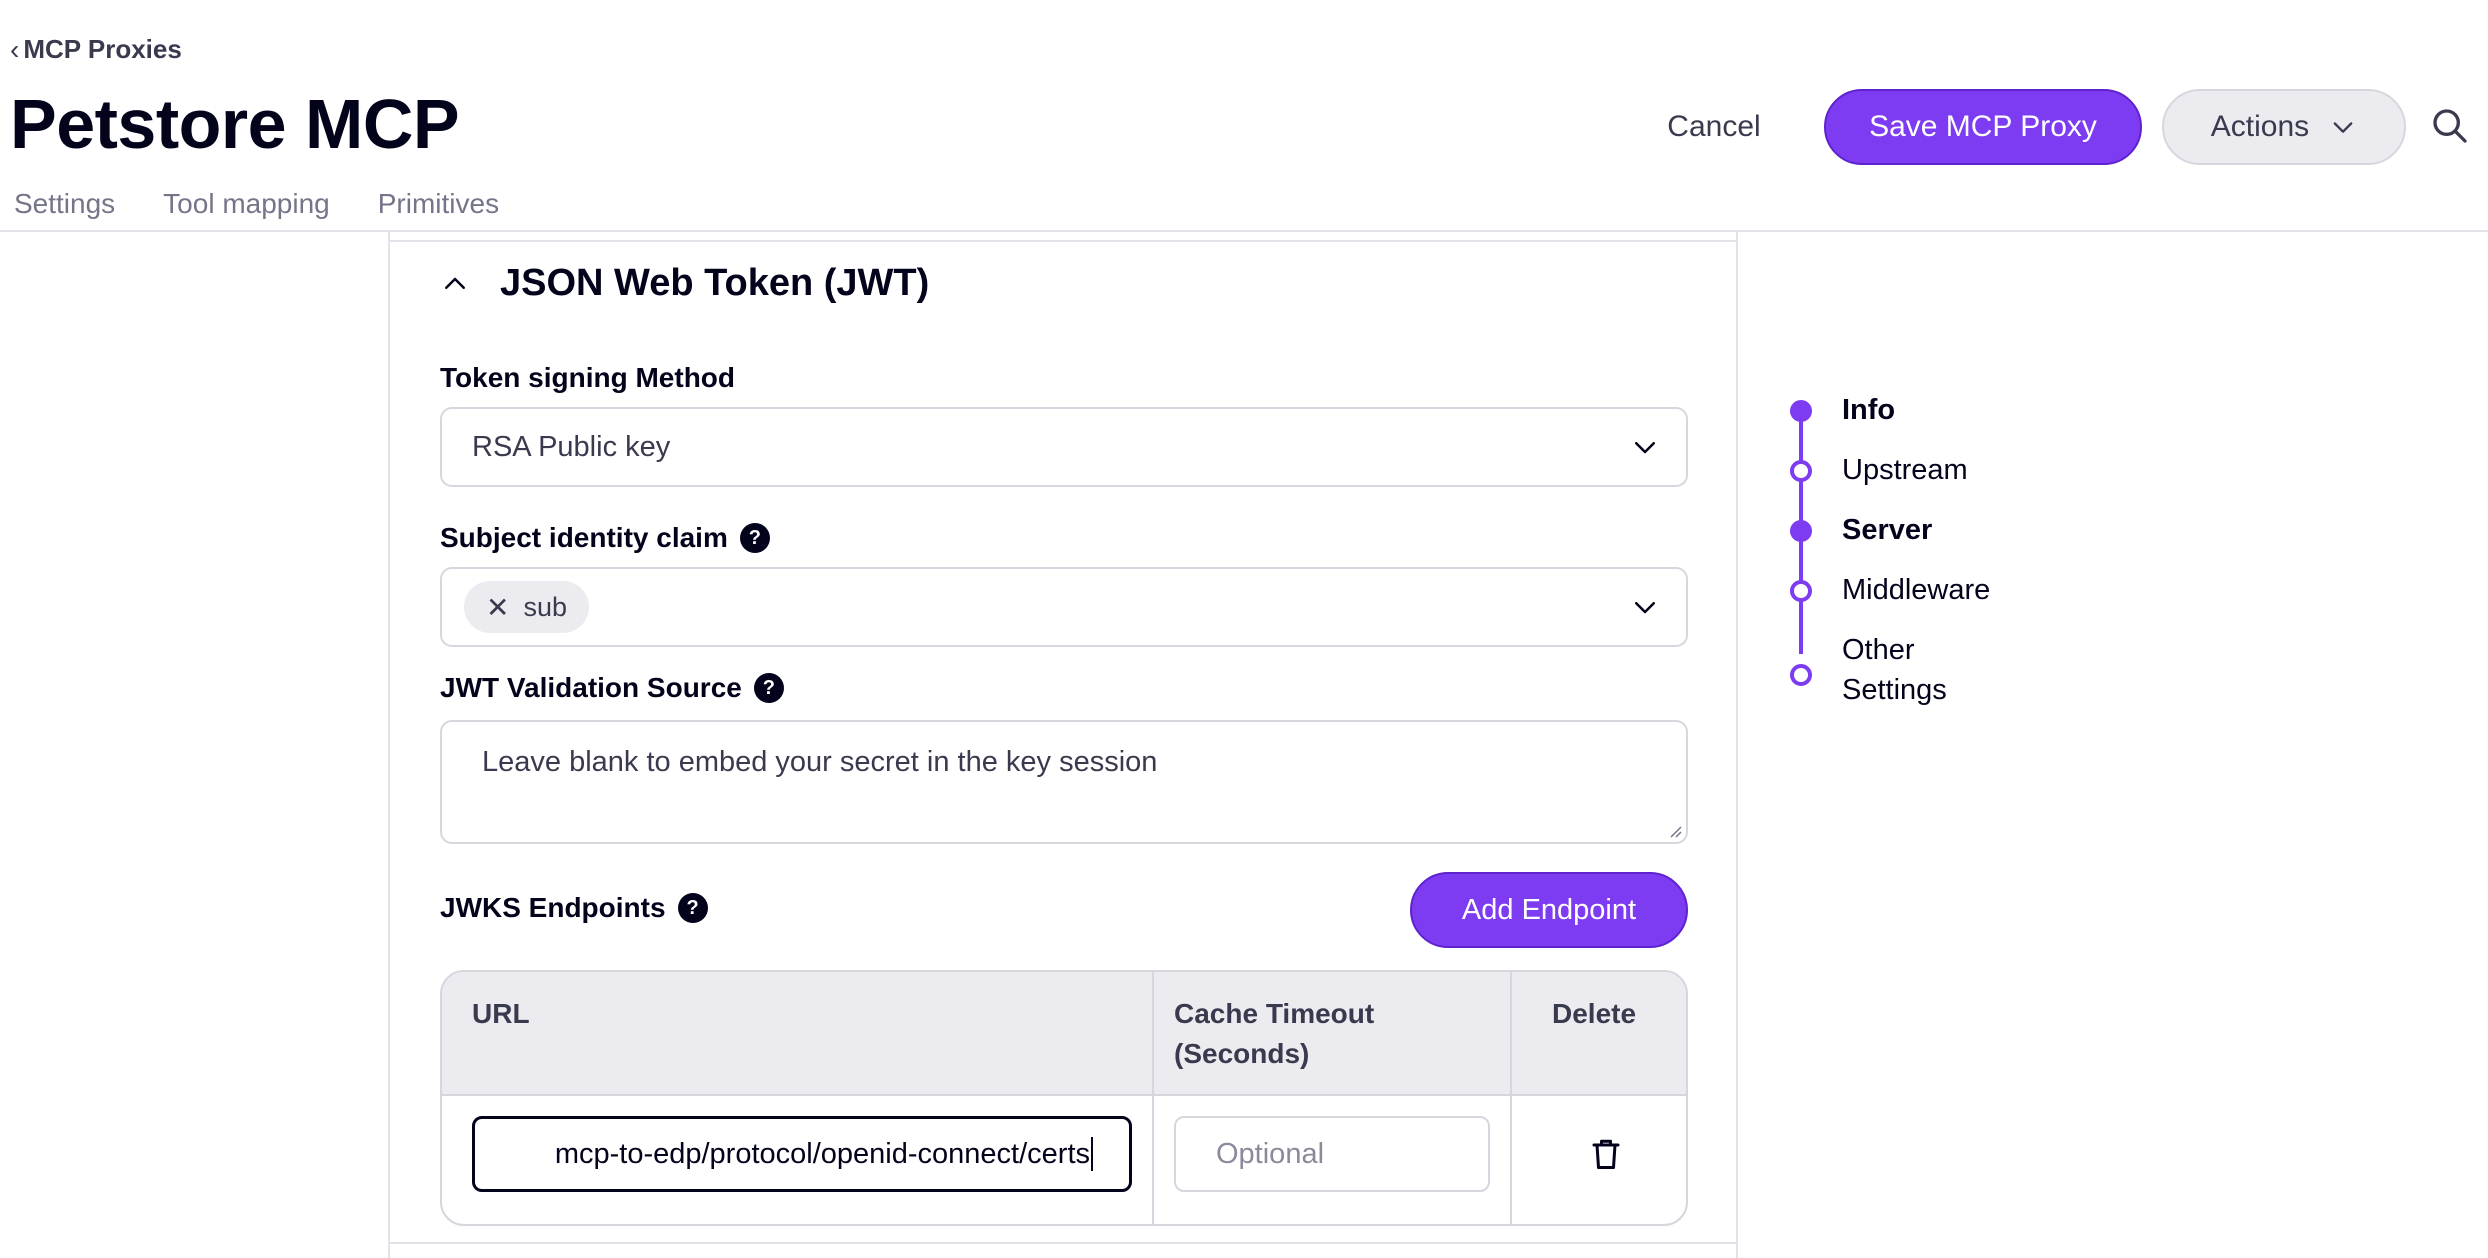 This screenshot has width=2488, height=1258. Describe the element at coordinates (64, 204) in the screenshot. I see `tab-settings: Settings` at that location.